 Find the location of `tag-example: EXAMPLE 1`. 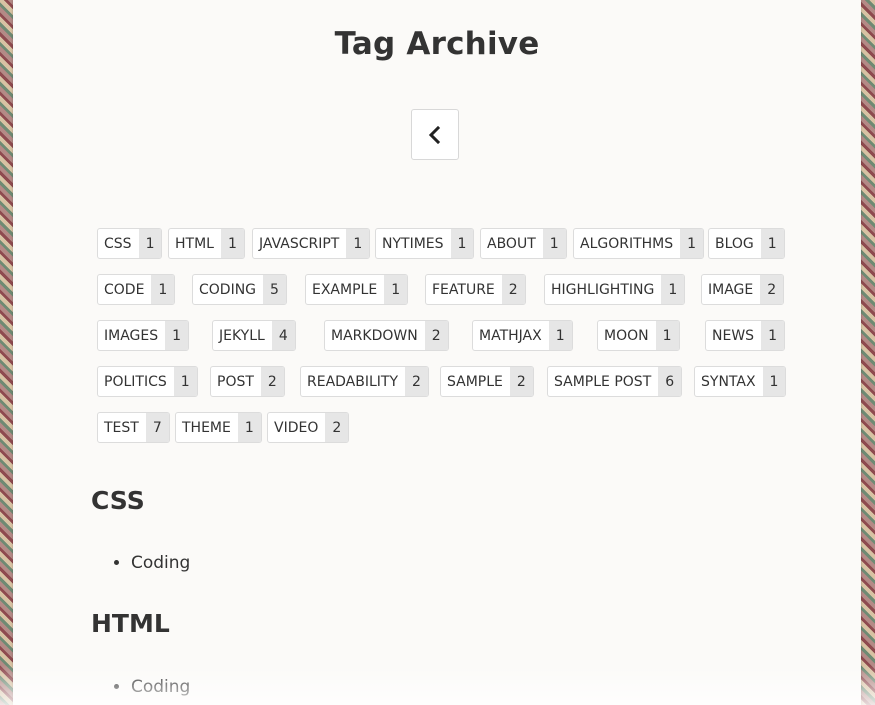

tag-example: EXAMPLE 1 is located at coordinates (357, 289).